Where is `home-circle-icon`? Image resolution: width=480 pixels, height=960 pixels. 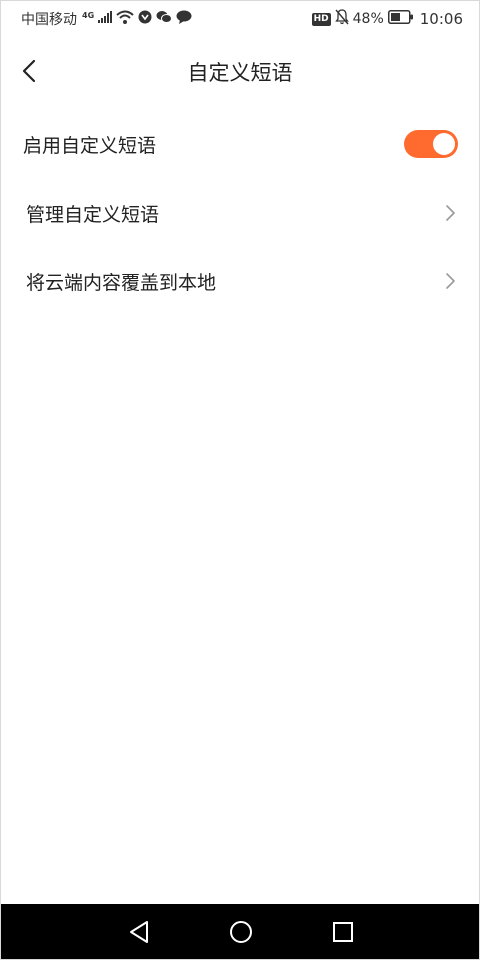
home-circle-icon is located at coordinates (241, 932).